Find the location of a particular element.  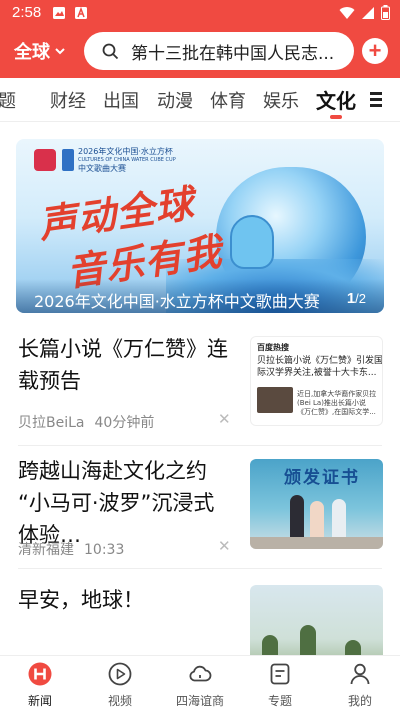

tab-sports: 体育 is located at coordinates (228, 100).